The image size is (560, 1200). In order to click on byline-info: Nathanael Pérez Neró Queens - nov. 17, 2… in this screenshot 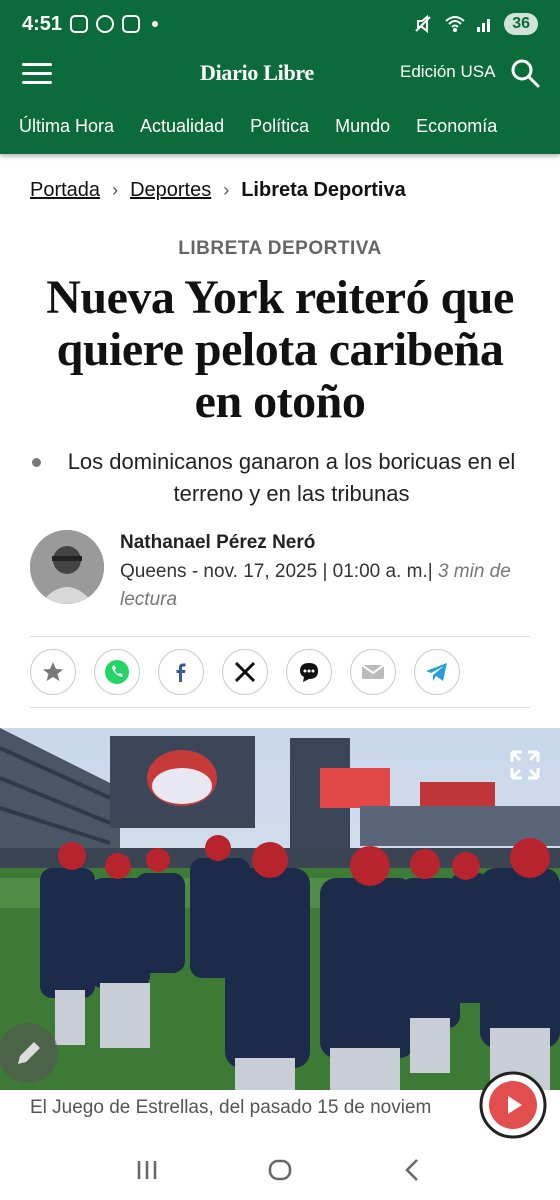, I will do `click(325, 572)`.